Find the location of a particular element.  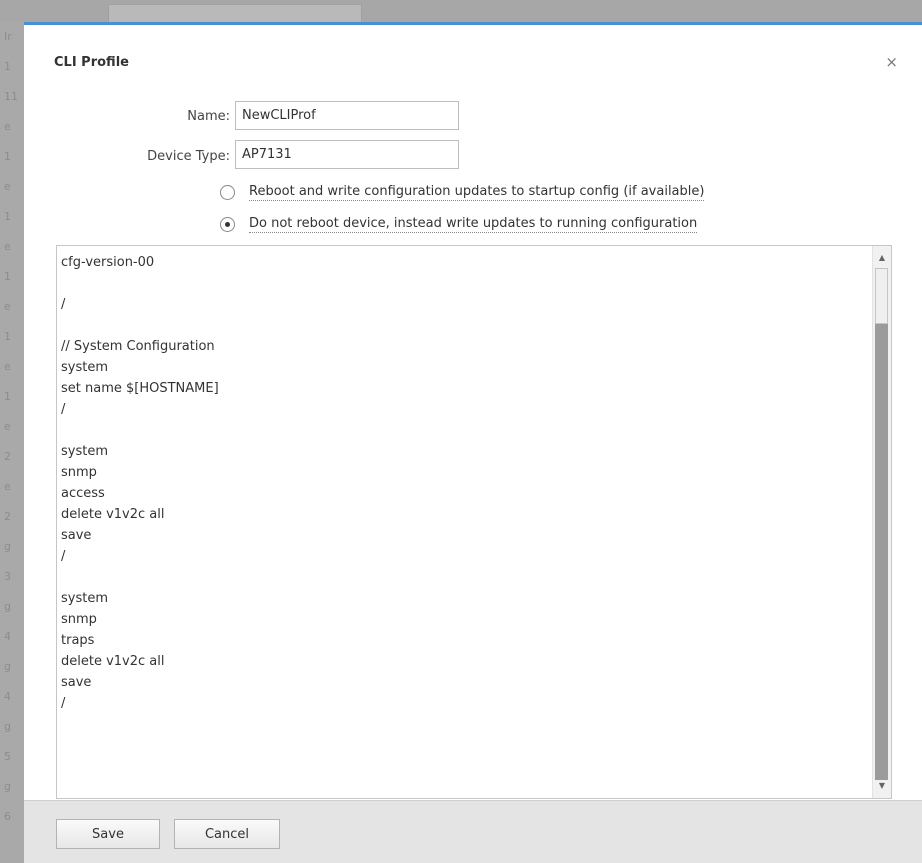

scrollbar-track is located at coordinates (881, 552).